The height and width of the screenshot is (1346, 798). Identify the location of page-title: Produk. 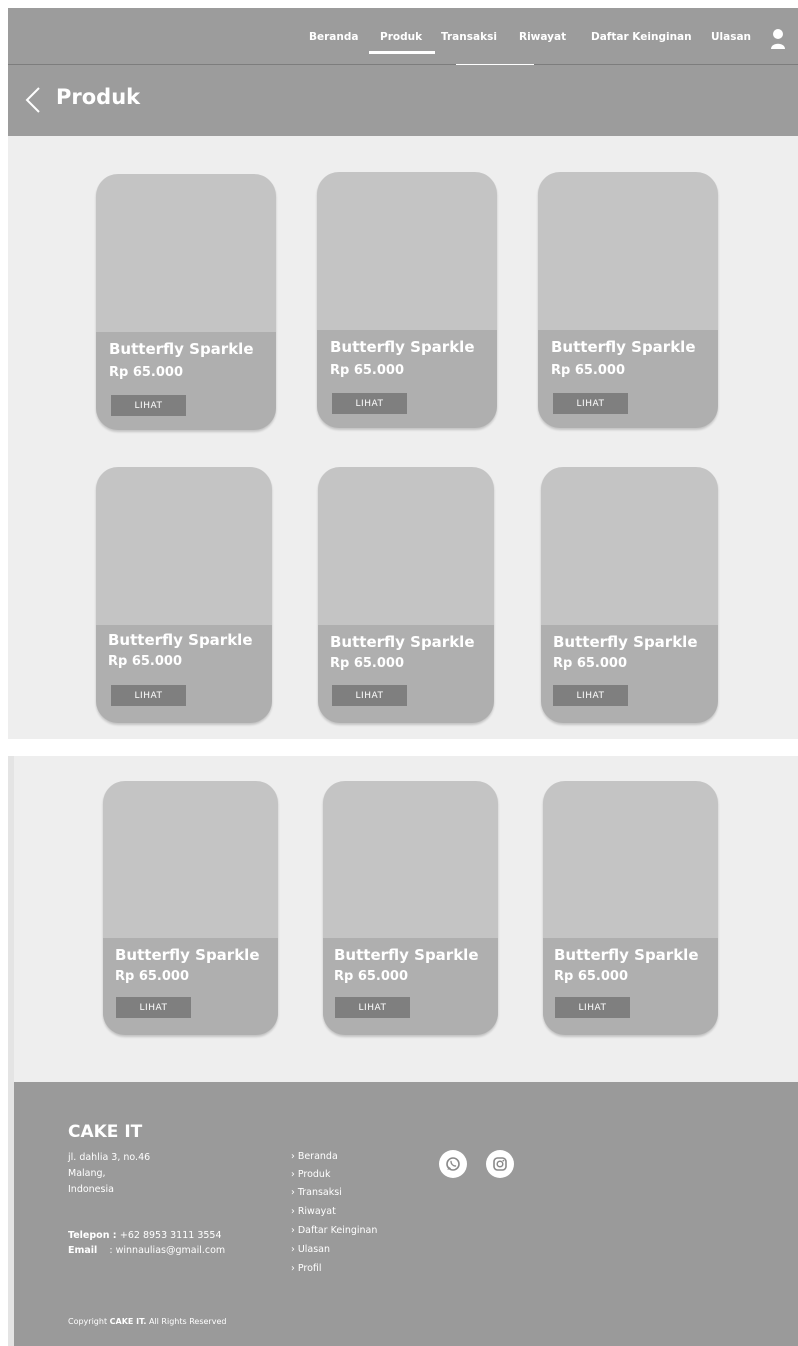
(98, 97).